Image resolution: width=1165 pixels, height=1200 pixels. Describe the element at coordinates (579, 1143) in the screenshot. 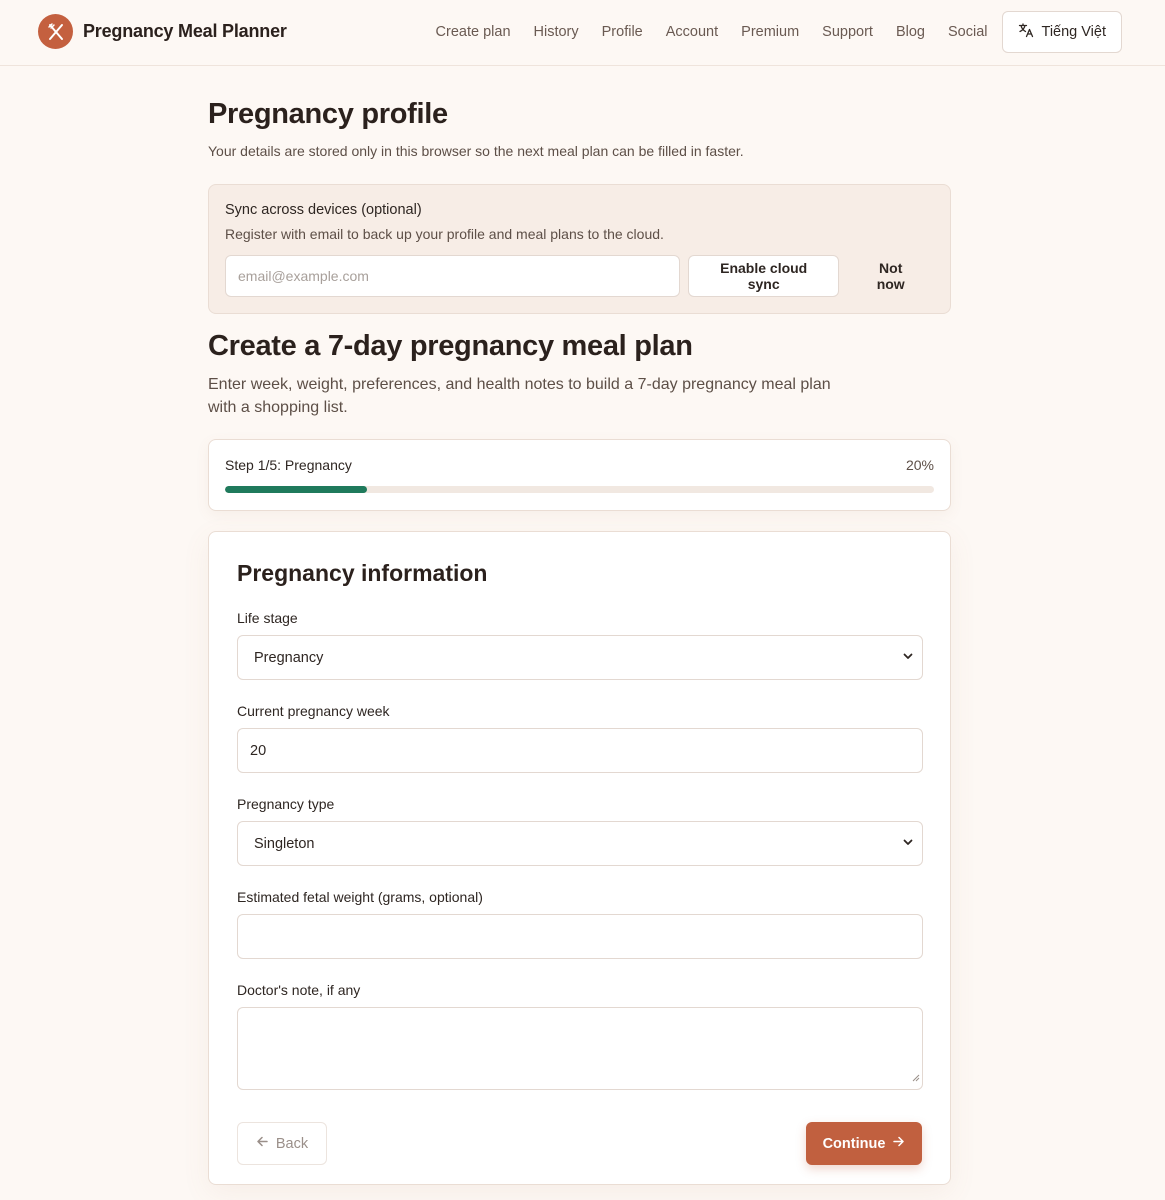

I see `form-actions: Back Continue` at that location.